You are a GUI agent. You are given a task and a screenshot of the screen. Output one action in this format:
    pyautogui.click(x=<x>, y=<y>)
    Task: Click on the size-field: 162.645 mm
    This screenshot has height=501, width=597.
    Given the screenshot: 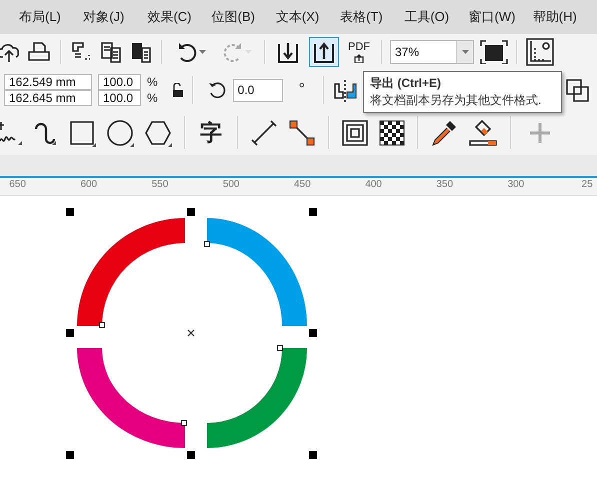 What is the action you would take?
    pyautogui.click(x=48, y=98)
    